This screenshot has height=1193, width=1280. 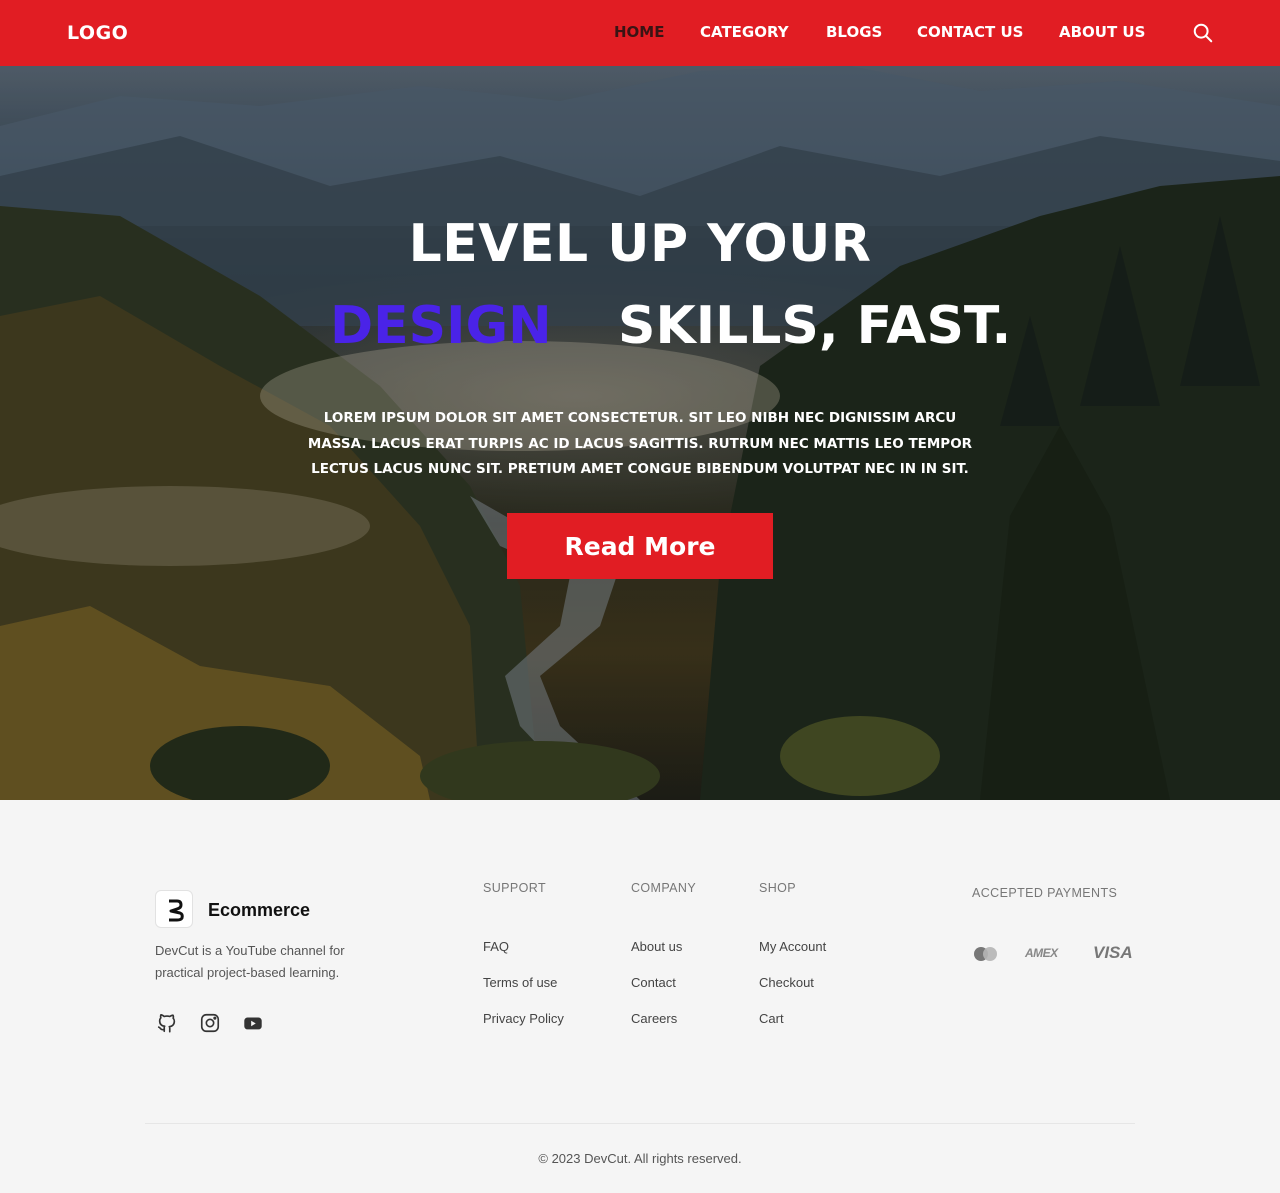 What do you see at coordinates (441, 326) in the screenshot?
I see `hero-accent-word: DESIGN` at bounding box center [441, 326].